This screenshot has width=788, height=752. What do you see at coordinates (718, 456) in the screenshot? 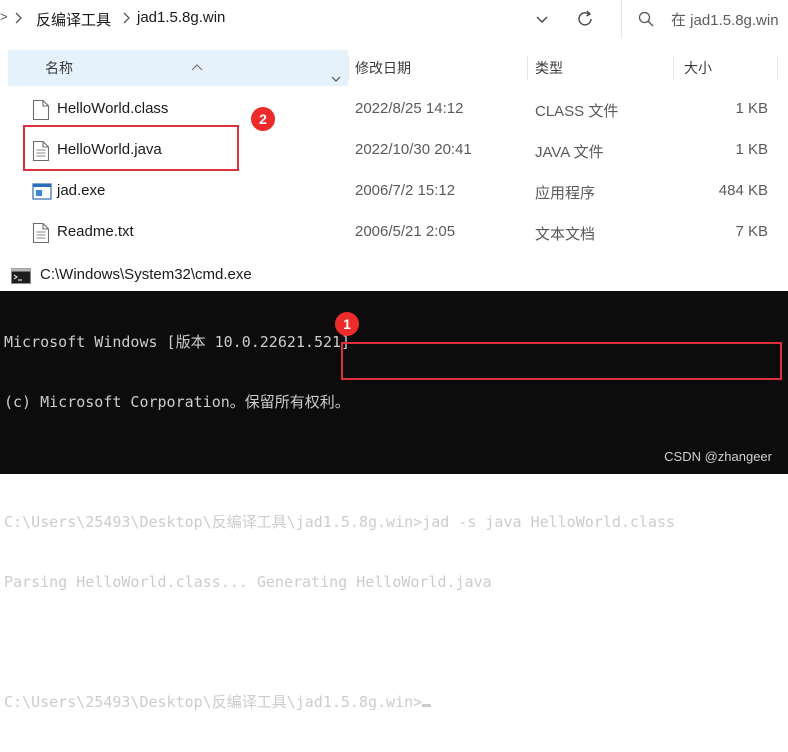
I see `watermark: CSDN @zhangeer` at bounding box center [718, 456].